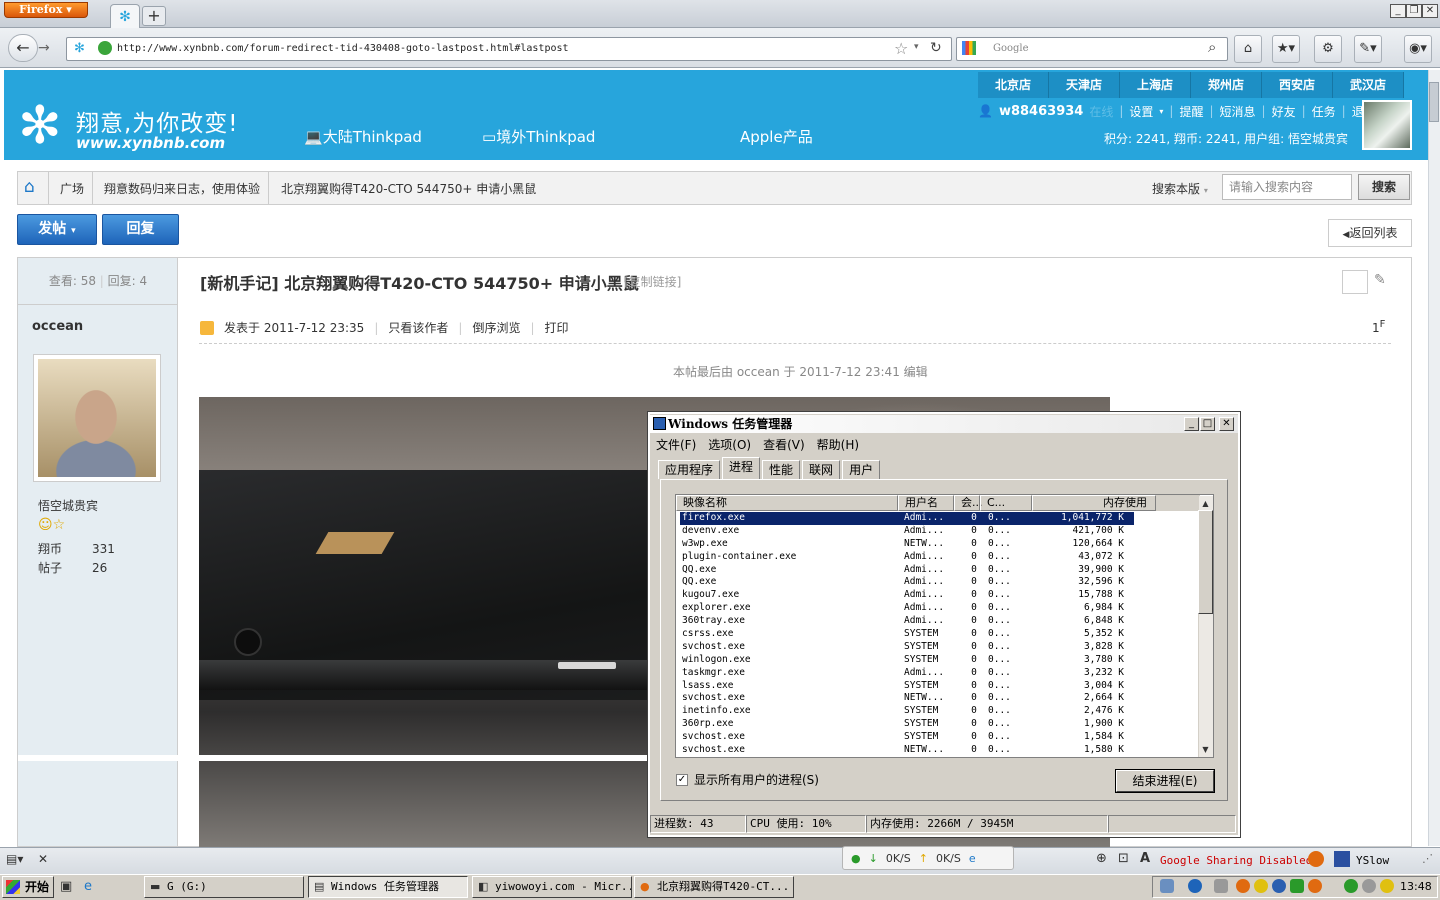 This screenshot has height=900, width=1440. Describe the element at coordinates (1284, 111) in the screenshot. I see `friends-link: 好友` at that location.